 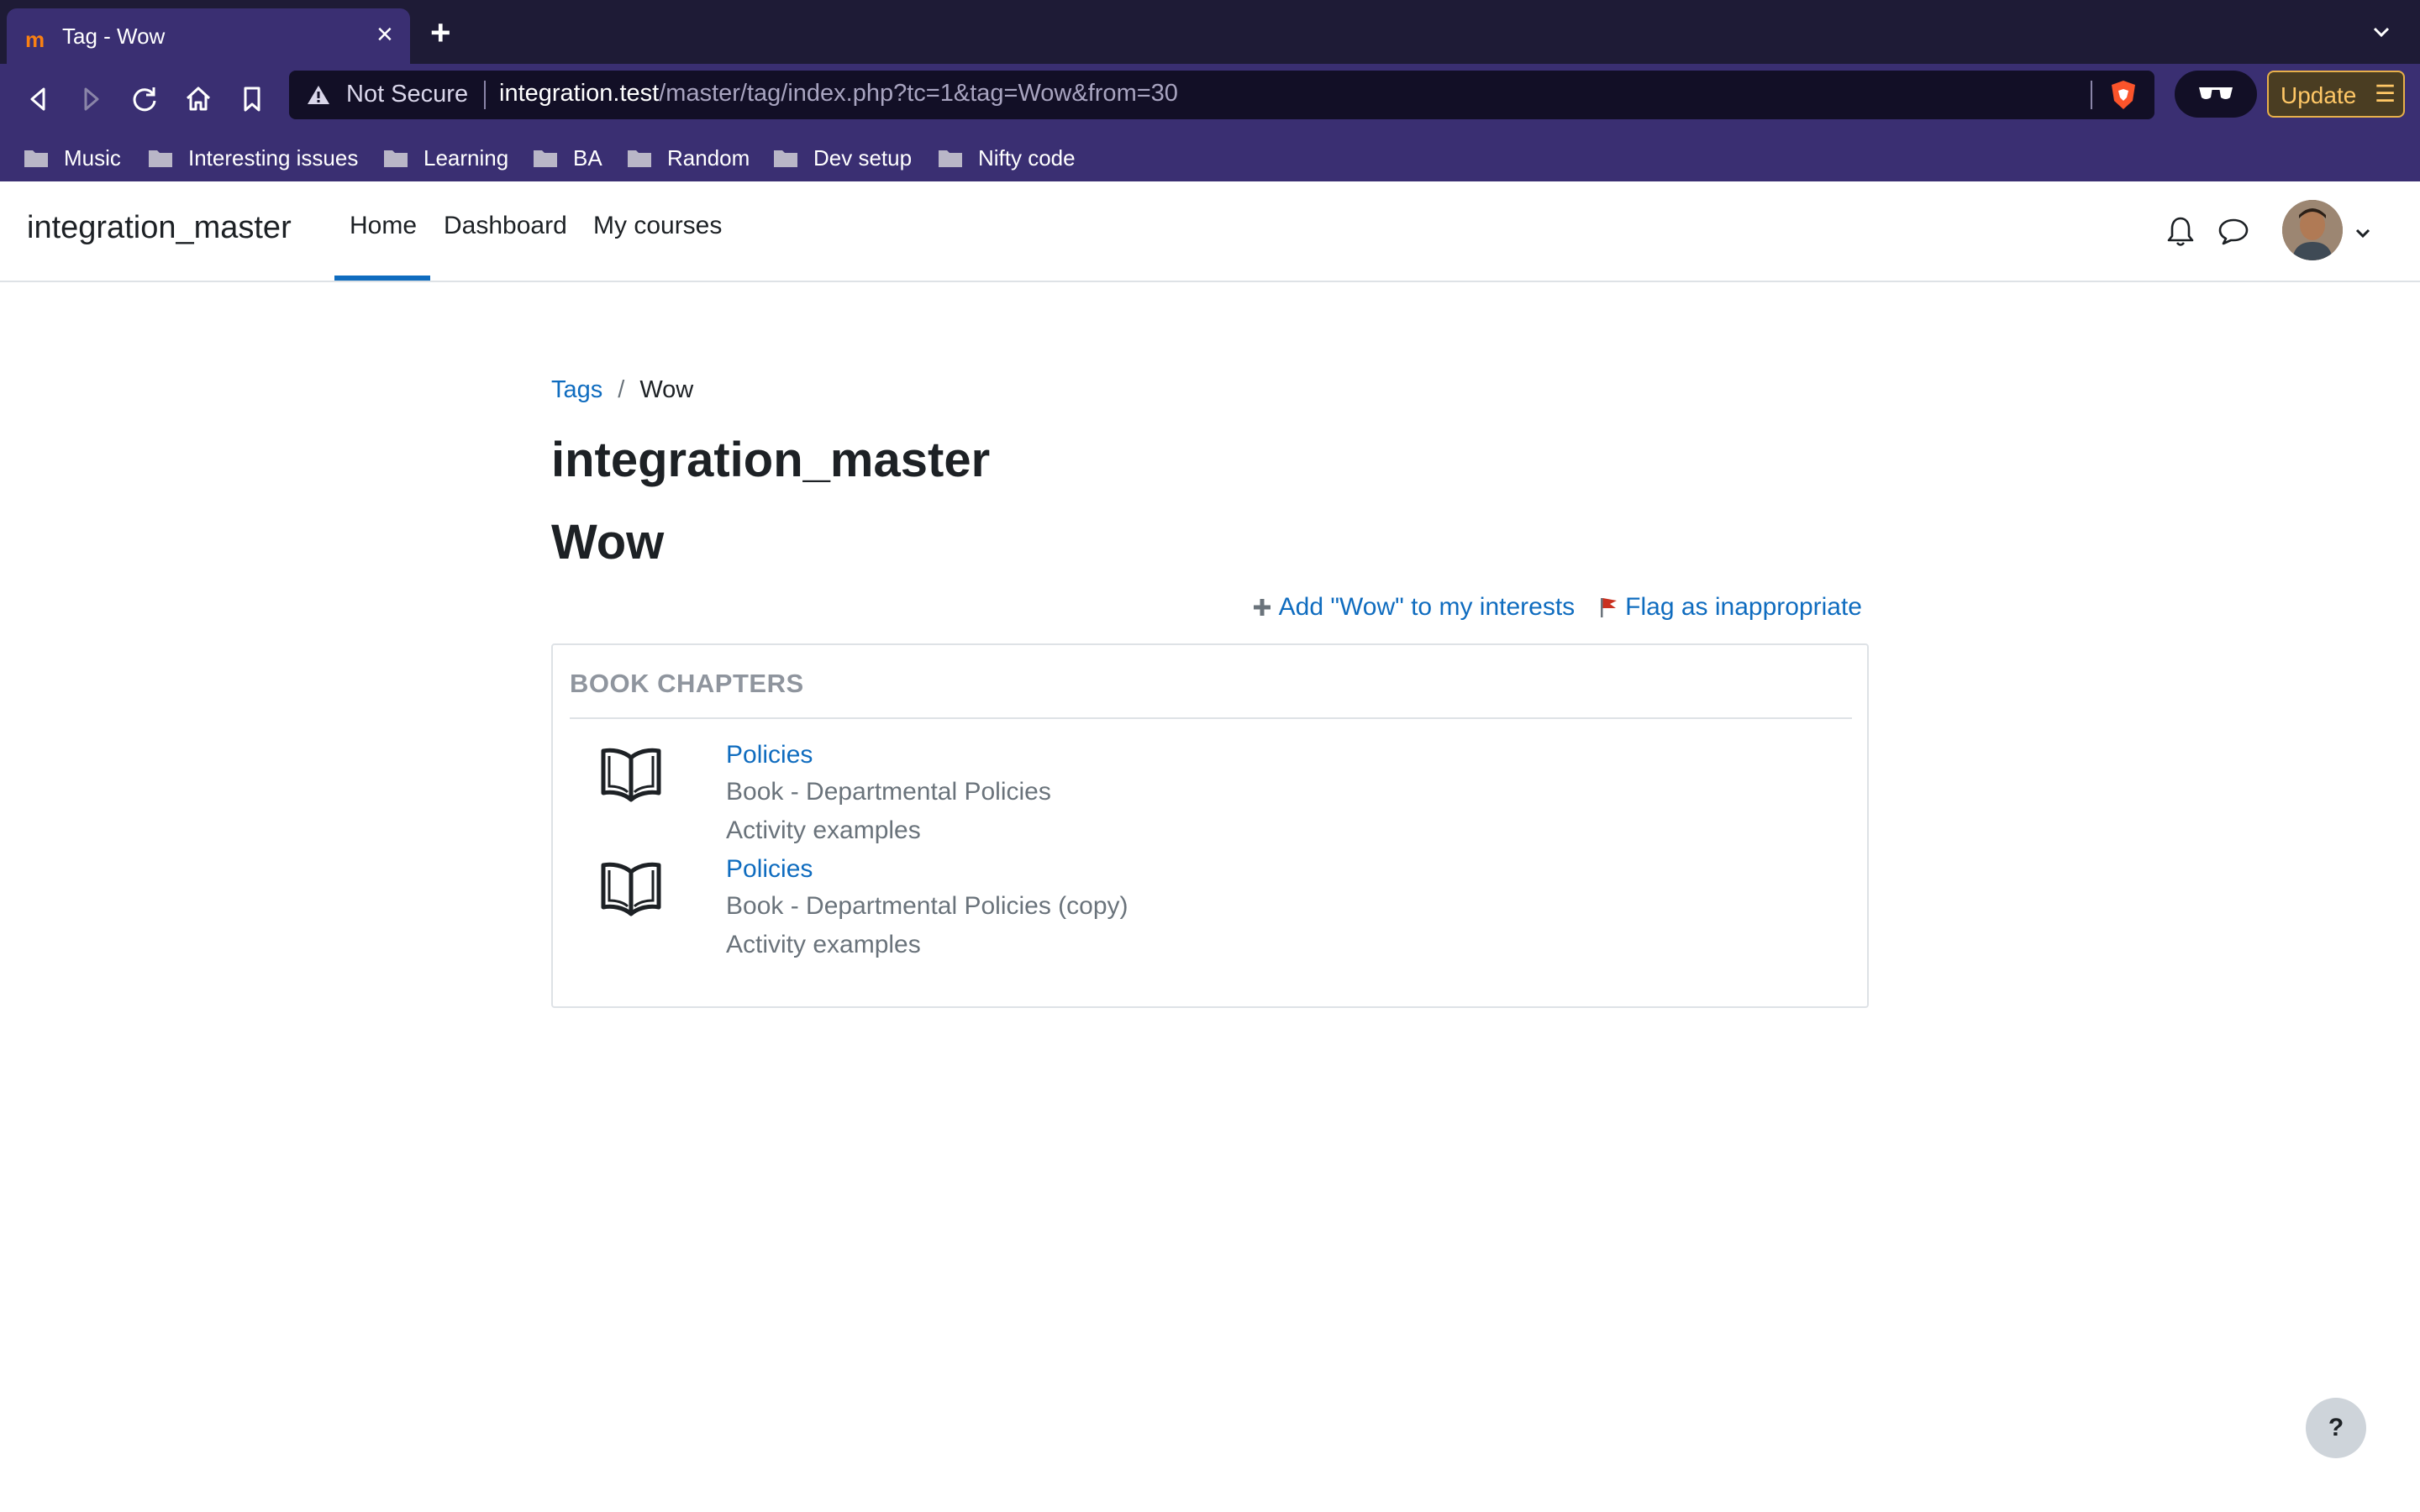 What do you see at coordinates (144, 99) in the screenshot?
I see `reload-icon` at bounding box center [144, 99].